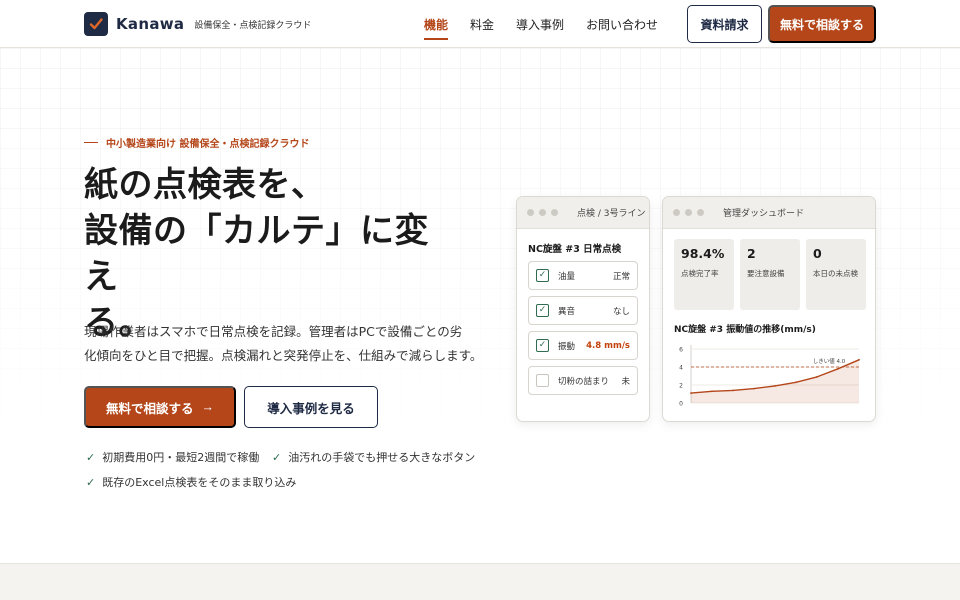 The width and height of the screenshot is (960, 600). I want to click on stat-label: 本日の未点検, so click(835, 273).